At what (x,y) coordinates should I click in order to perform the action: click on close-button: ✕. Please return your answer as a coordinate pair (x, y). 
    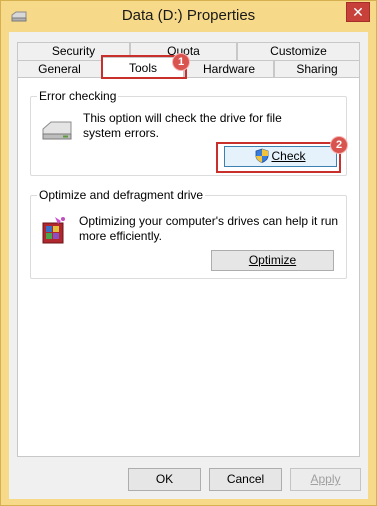
    Looking at the image, I should click on (358, 12).